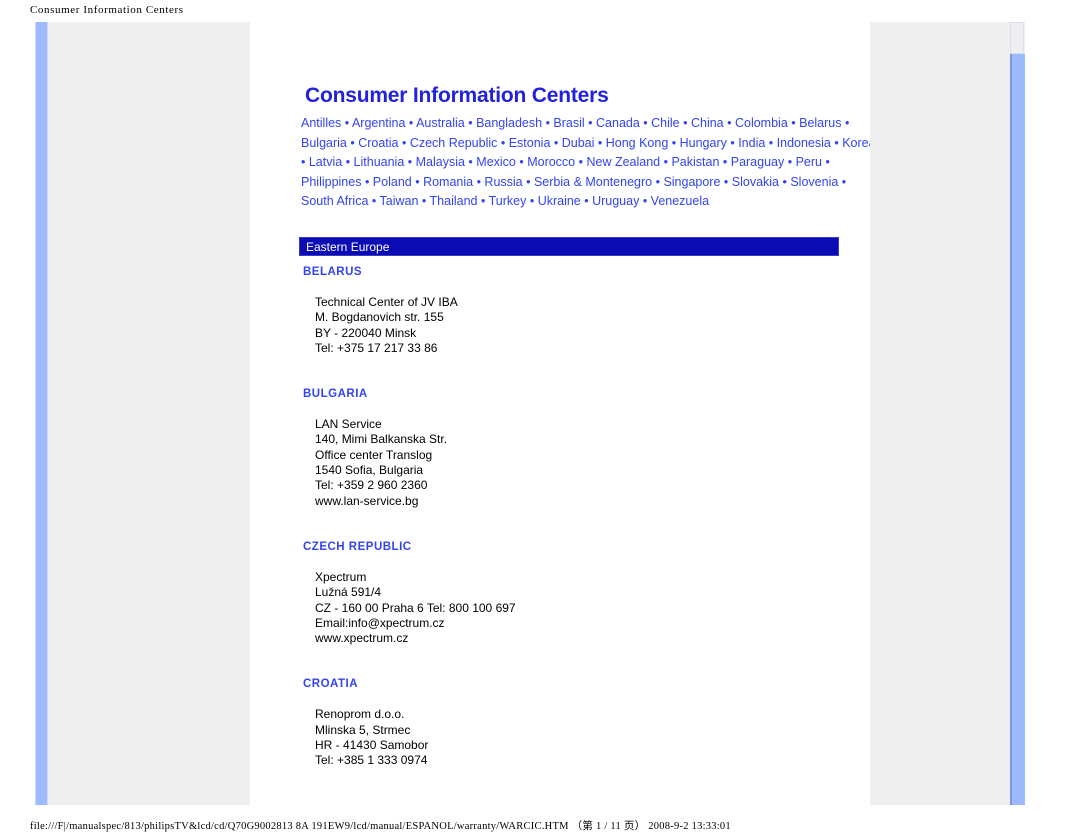 The height and width of the screenshot is (834, 1080). Describe the element at coordinates (379, 162) in the screenshot. I see `country-link-lithuania: Lithuania` at that location.